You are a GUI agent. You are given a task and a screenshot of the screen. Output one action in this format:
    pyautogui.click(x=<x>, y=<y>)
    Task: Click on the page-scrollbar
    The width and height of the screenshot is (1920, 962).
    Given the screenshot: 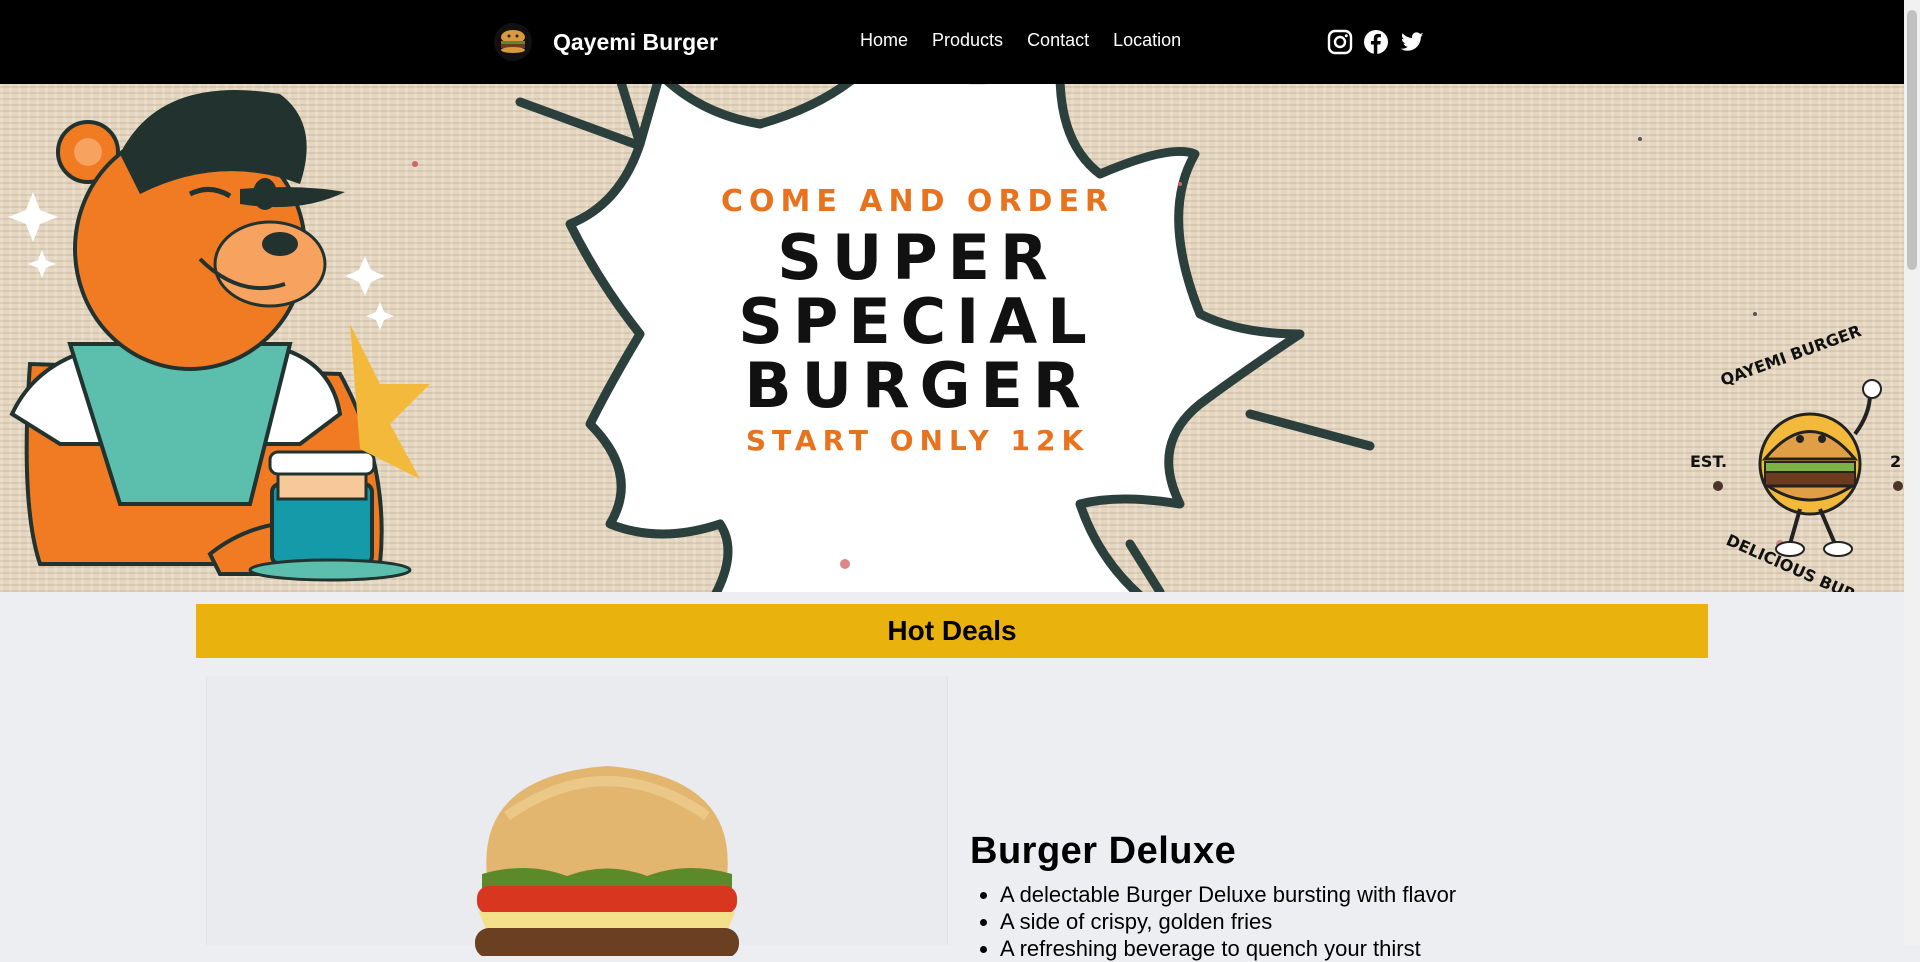 What is the action you would take?
    pyautogui.click(x=1912, y=472)
    